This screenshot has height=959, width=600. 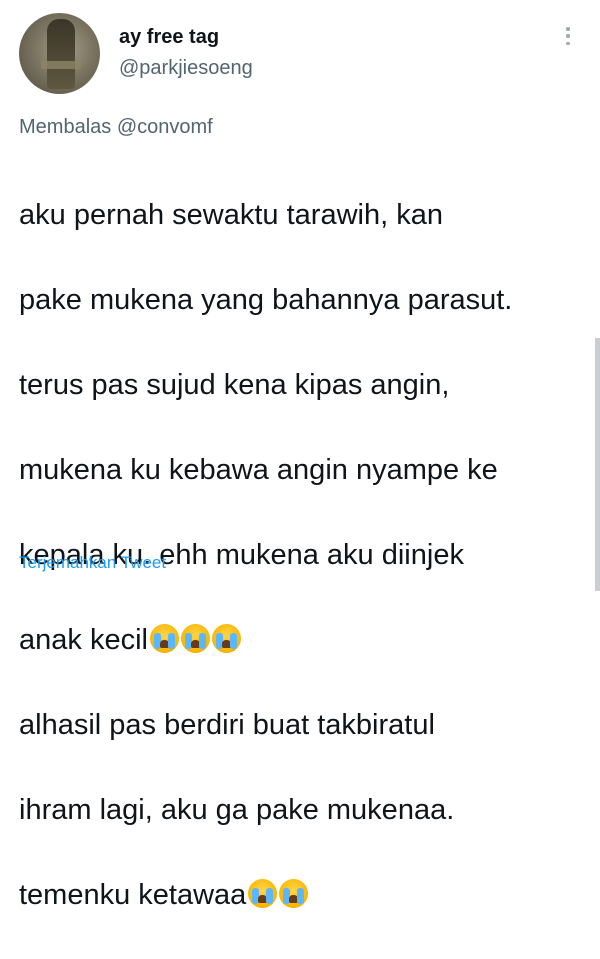 What do you see at coordinates (237, 809) in the screenshot?
I see `tweet-line: ihram lagi, aku ga pake mukenaa.` at bounding box center [237, 809].